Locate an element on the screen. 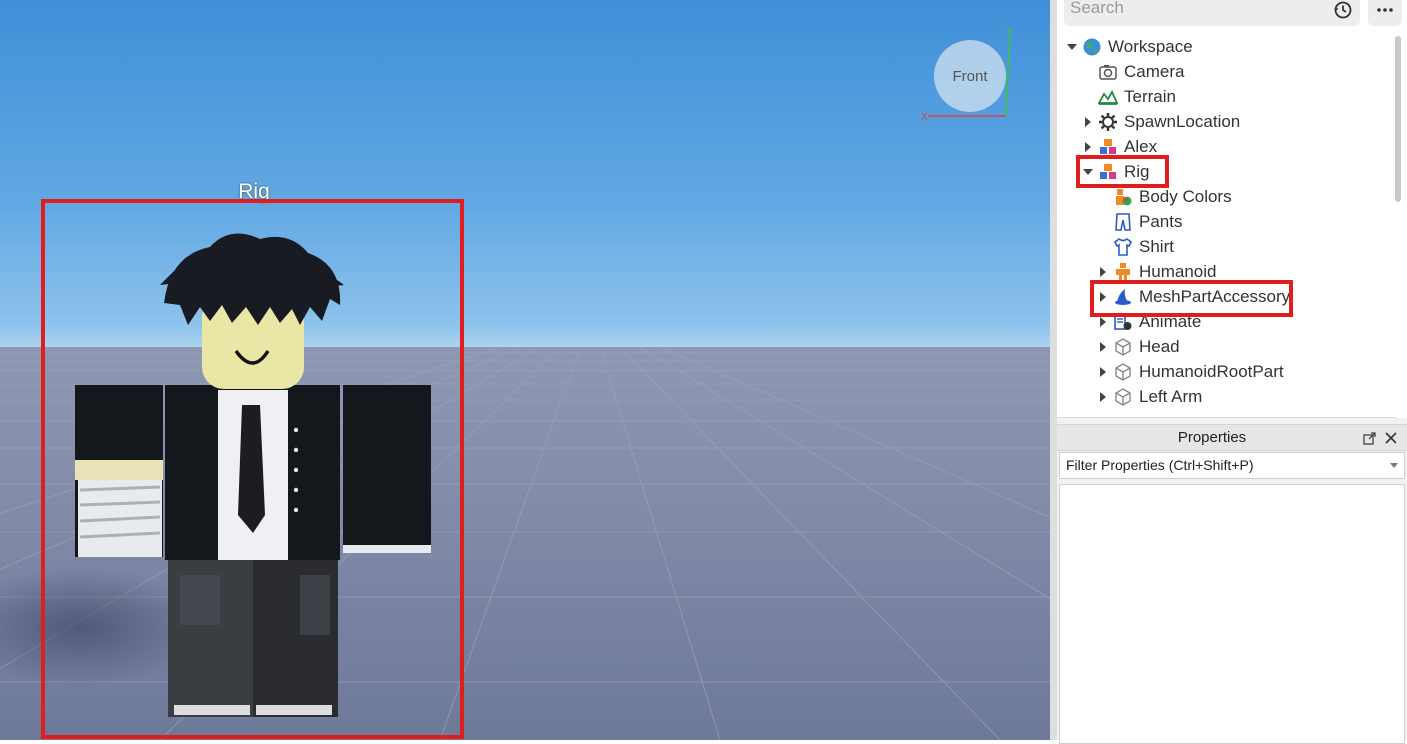 Image resolution: width=1407 pixels, height=744 pixels. ellipsis-icon is located at coordinates (1385, 10).